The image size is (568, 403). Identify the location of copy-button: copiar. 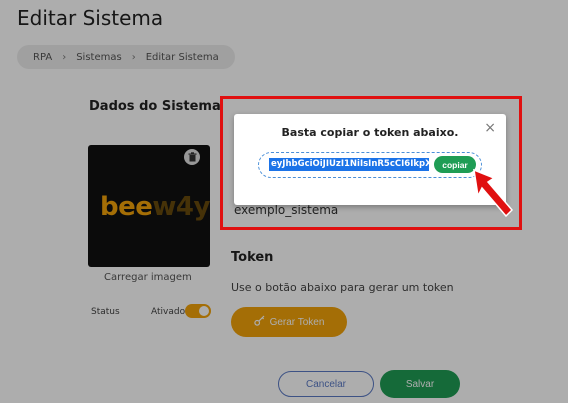
(455, 164).